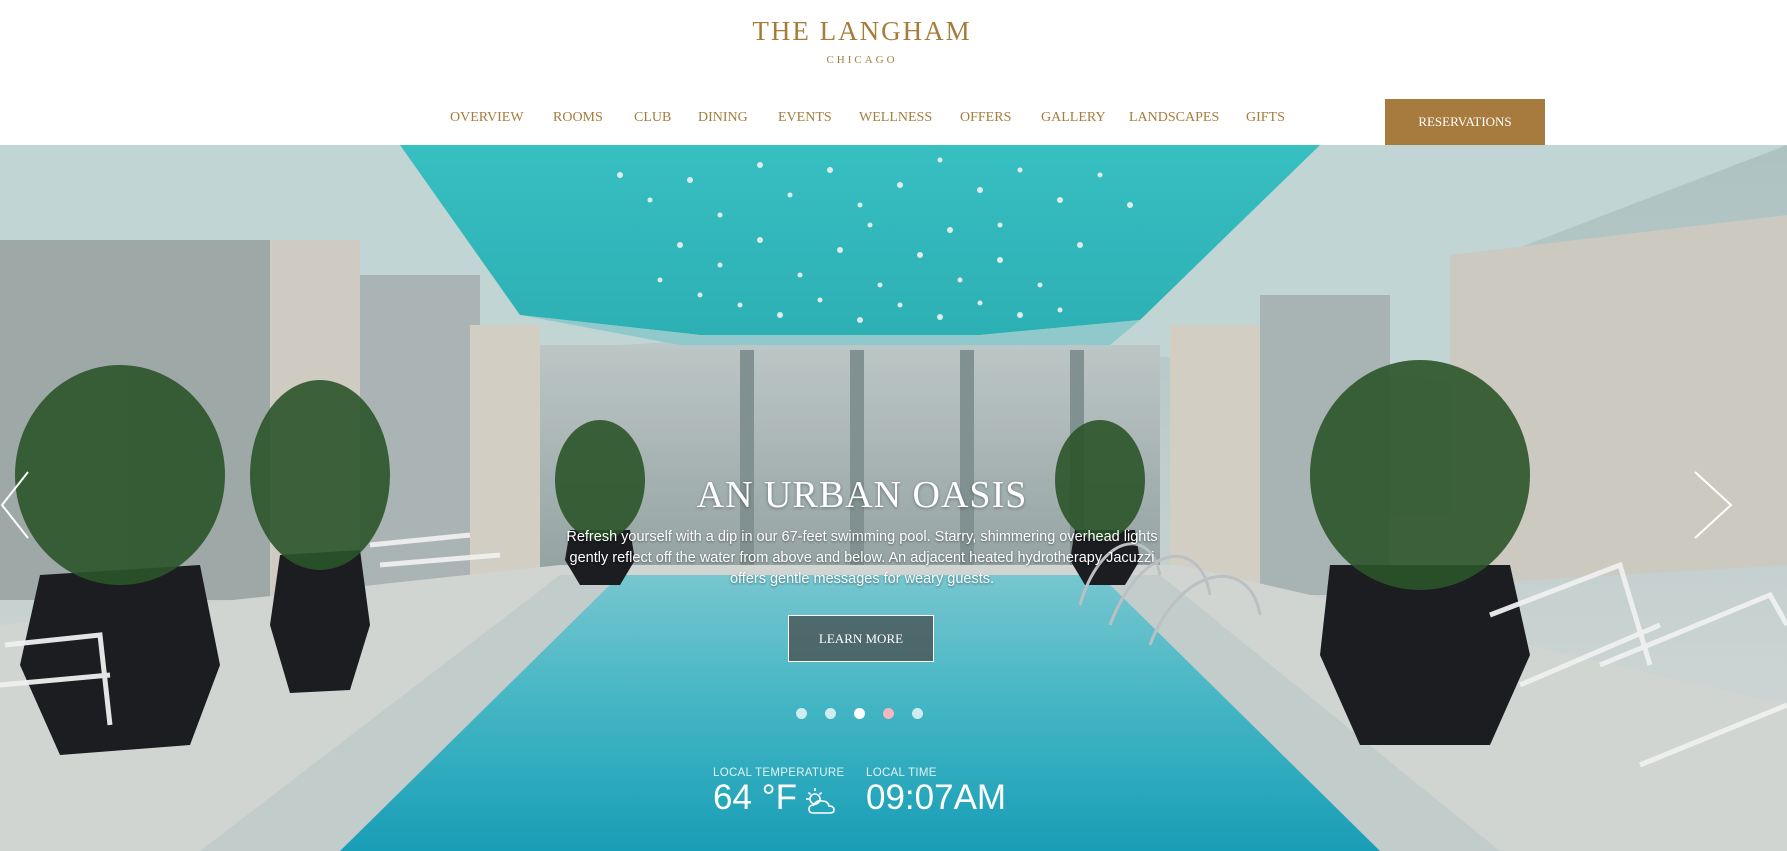  I want to click on nav-item-landscapes: LANDSCAPES, so click(1174, 118).